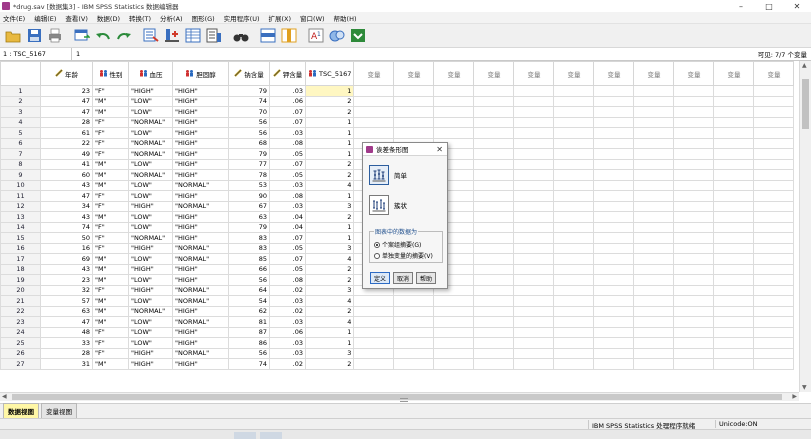  Describe the element at coordinates (249, 196) in the screenshot. I see `data-cell: 90` at that location.